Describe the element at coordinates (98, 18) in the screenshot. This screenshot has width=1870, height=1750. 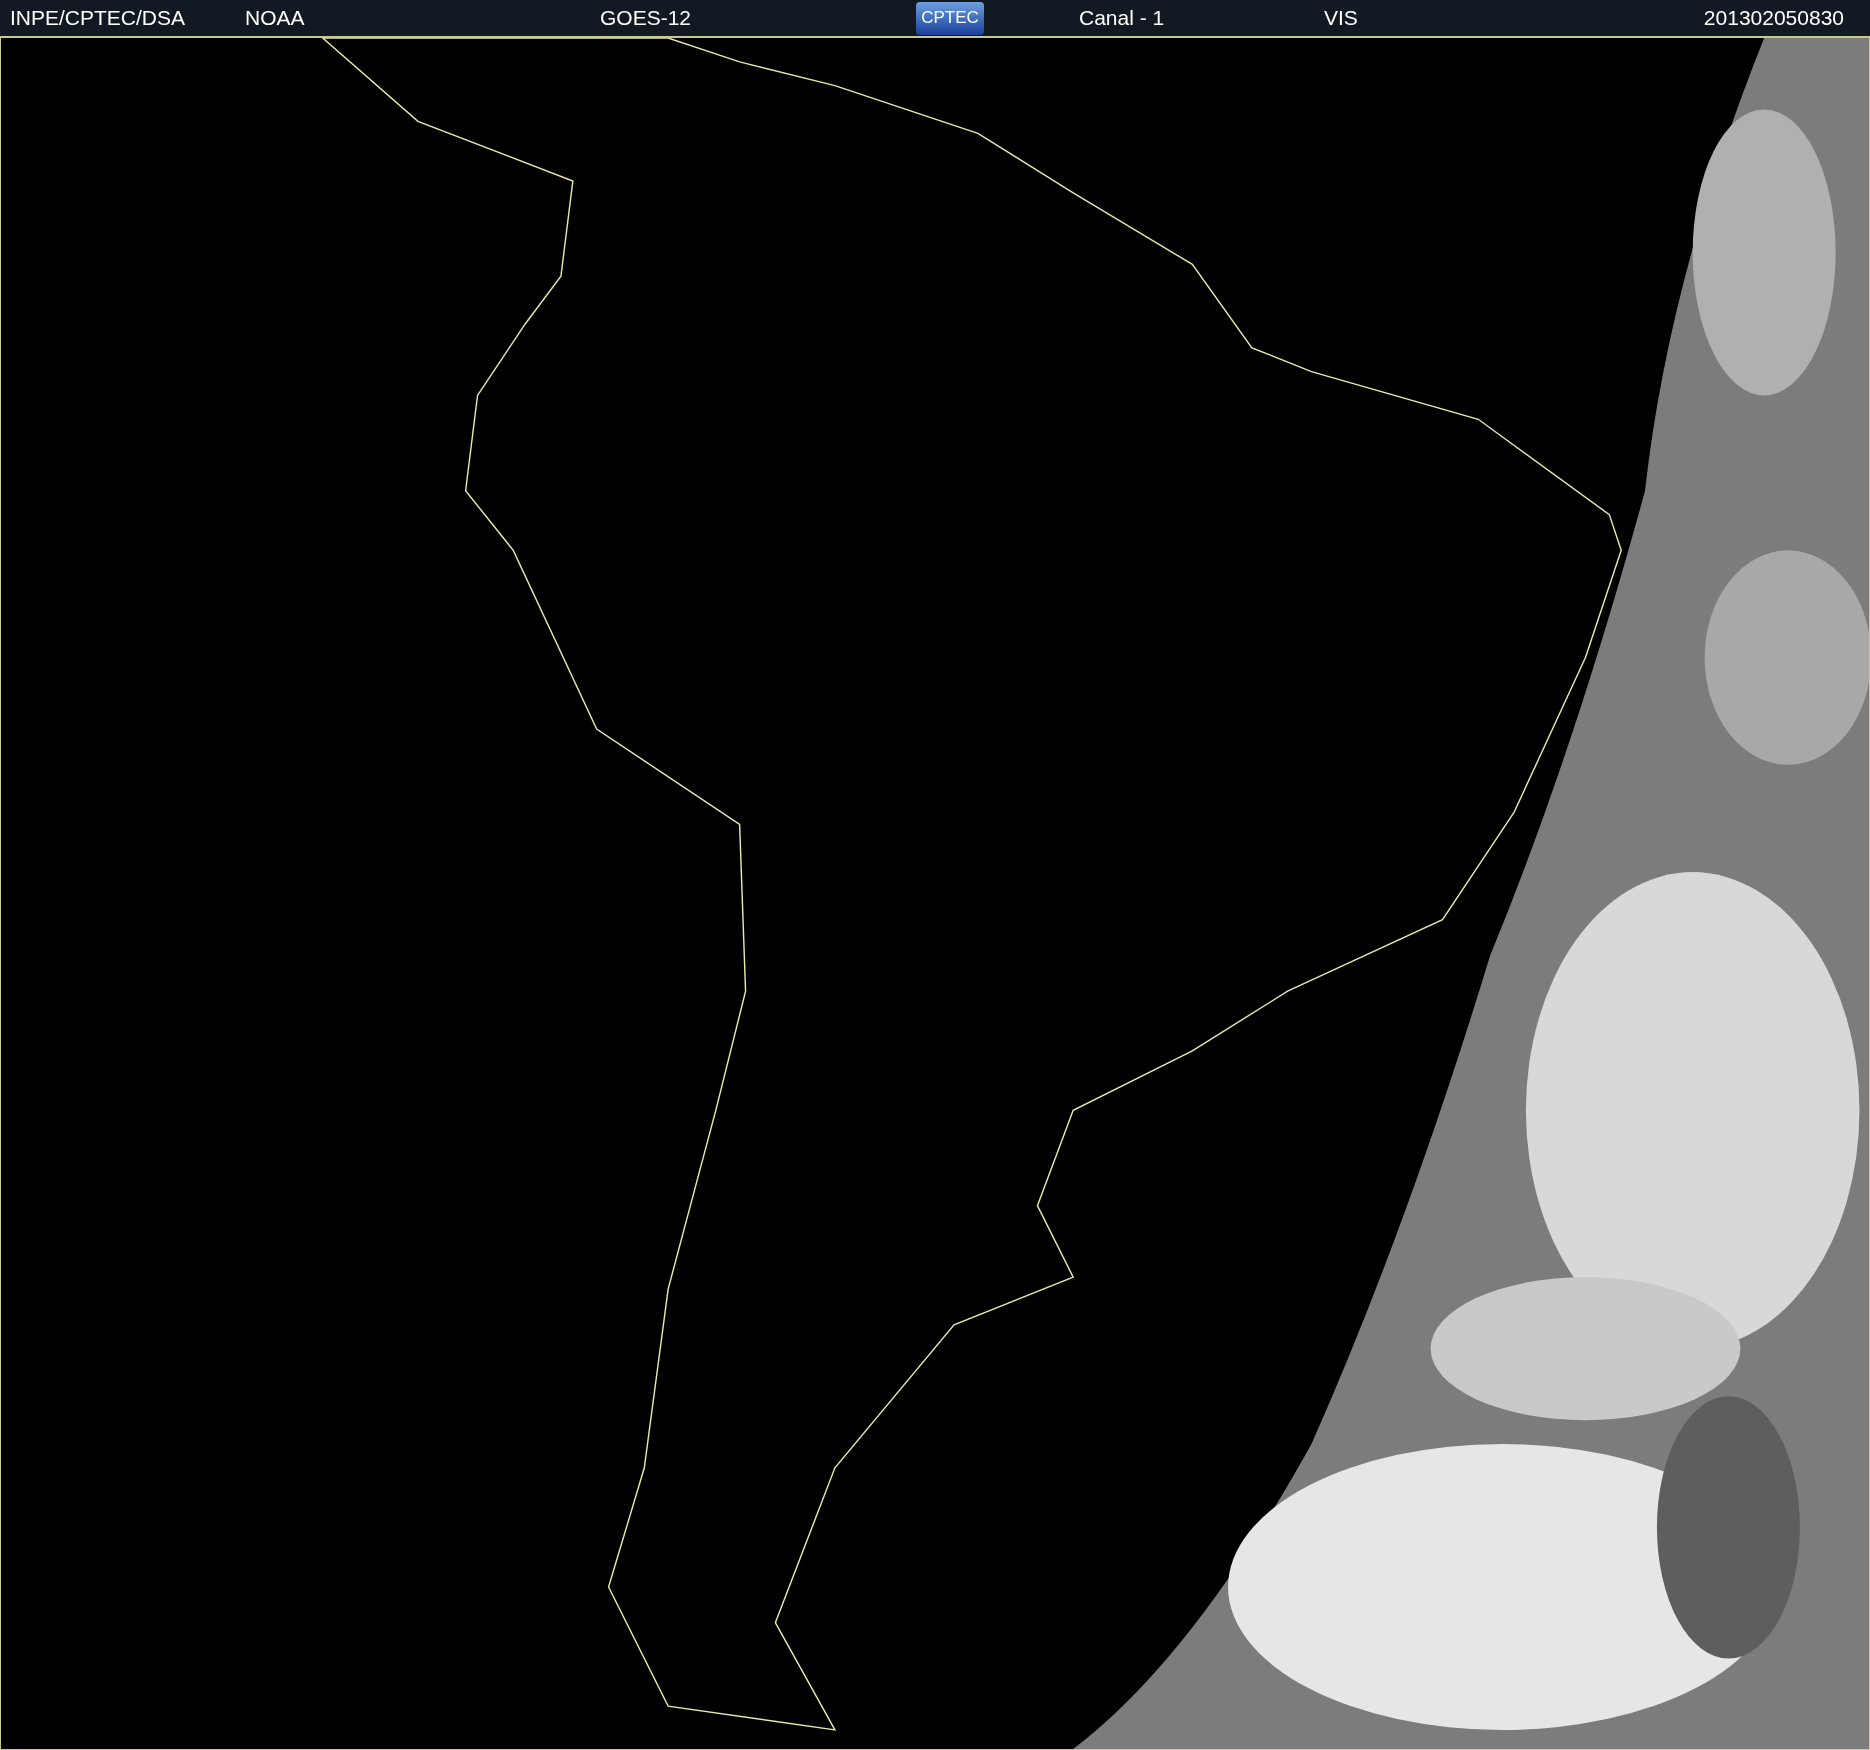
I see `source-label: INPE/CPTEC/DSA` at that location.